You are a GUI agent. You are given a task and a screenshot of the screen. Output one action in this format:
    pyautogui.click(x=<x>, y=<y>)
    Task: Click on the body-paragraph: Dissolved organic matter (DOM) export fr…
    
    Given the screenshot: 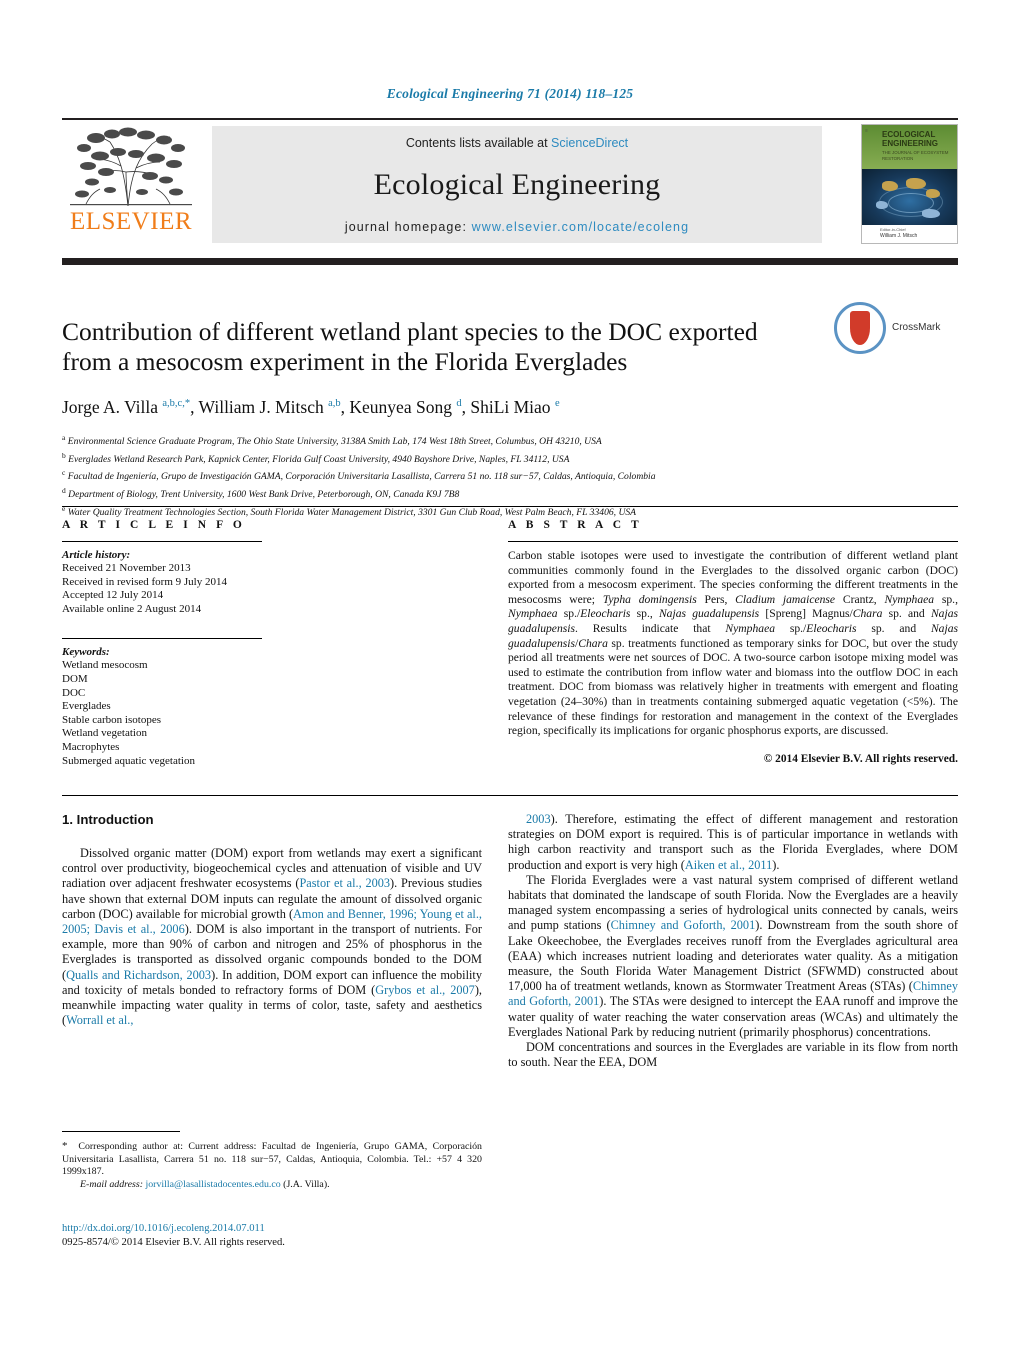 What is the action you would take?
    pyautogui.click(x=272, y=937)
    